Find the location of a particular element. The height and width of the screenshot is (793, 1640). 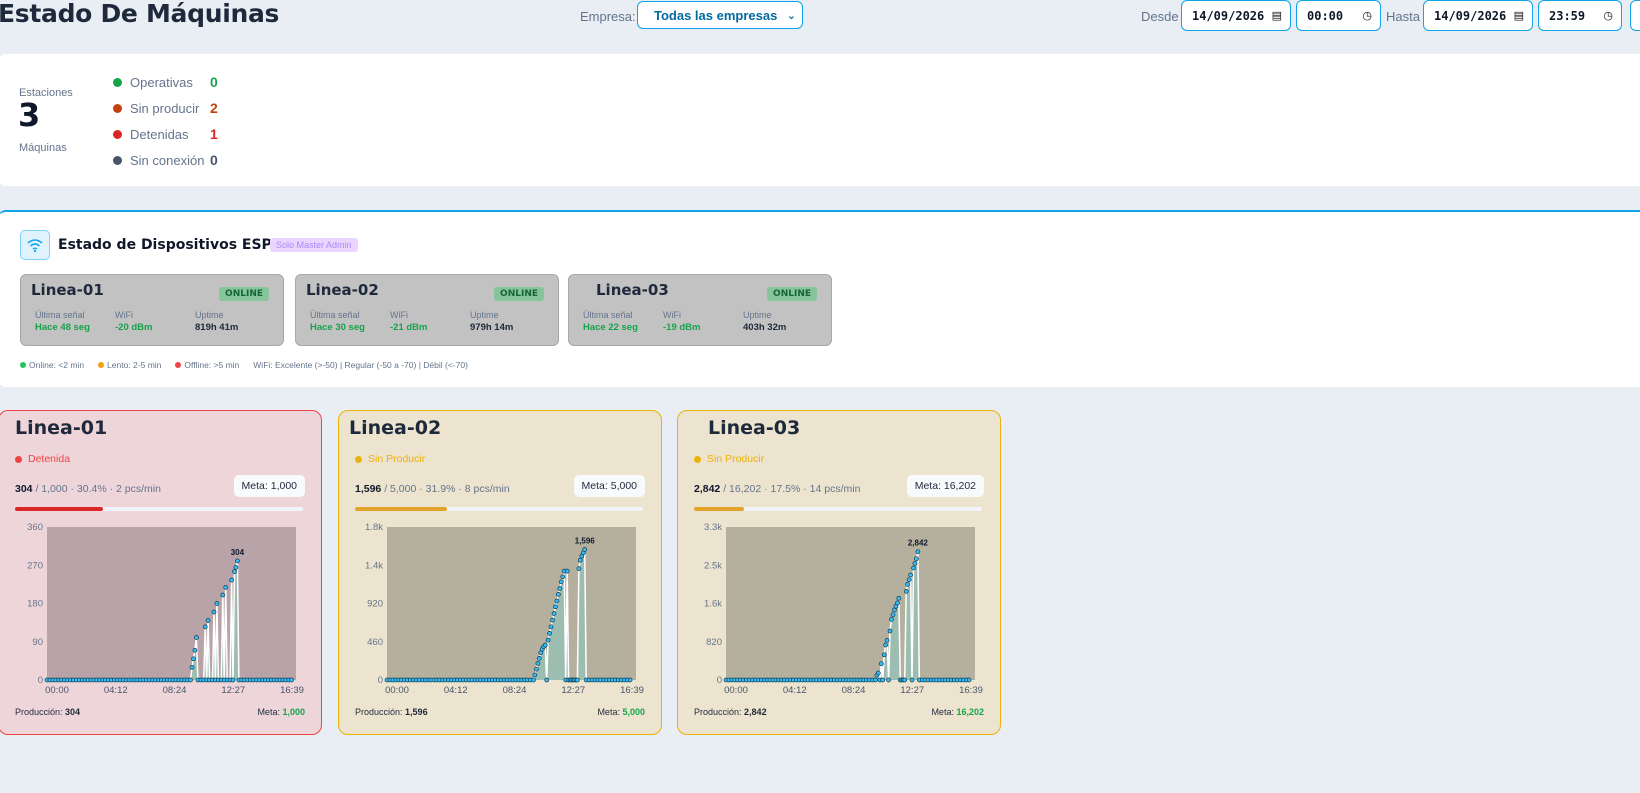

empresa-select: Todas las empresas ⌄ is located at coordinates (720, 15).